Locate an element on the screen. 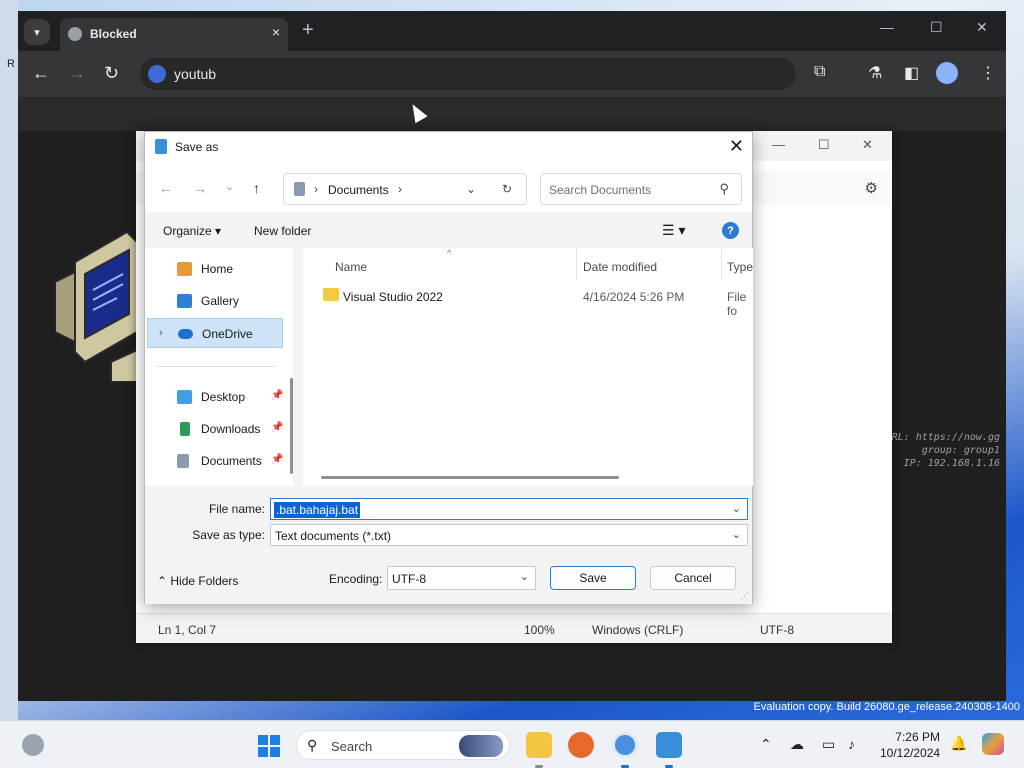 The width and height of the screenshot is (1024, 768). extensions-icon: ⧉ is located at coordinates (819, 72).